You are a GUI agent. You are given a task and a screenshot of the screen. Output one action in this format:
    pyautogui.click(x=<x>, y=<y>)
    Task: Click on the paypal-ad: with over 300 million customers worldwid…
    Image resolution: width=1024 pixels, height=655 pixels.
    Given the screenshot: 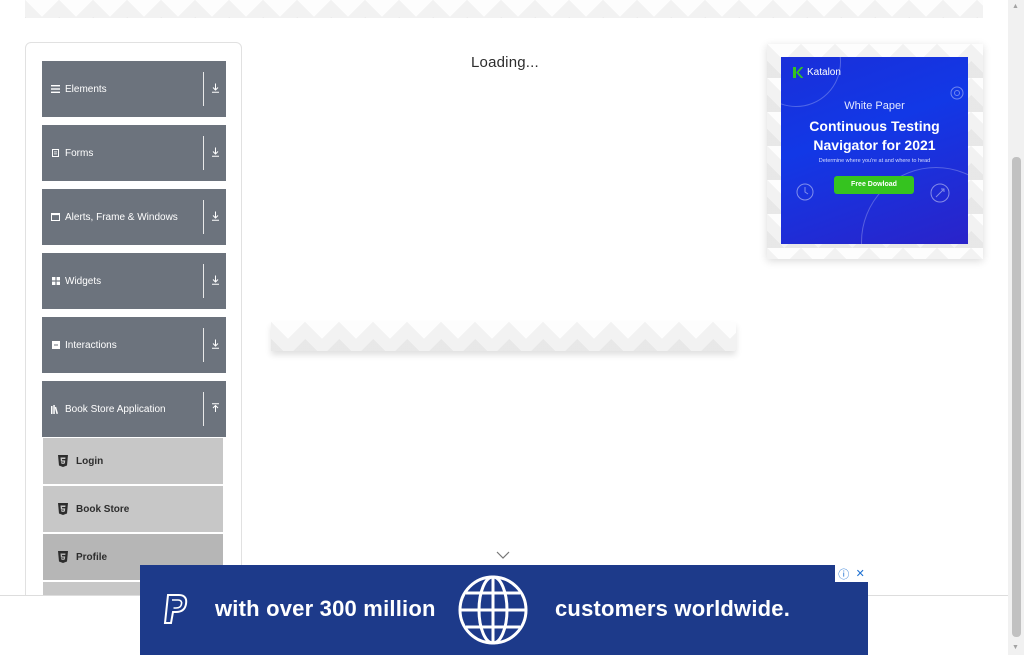 What is the action you would take?
    pyautogui.click(x=504, y=610)
    